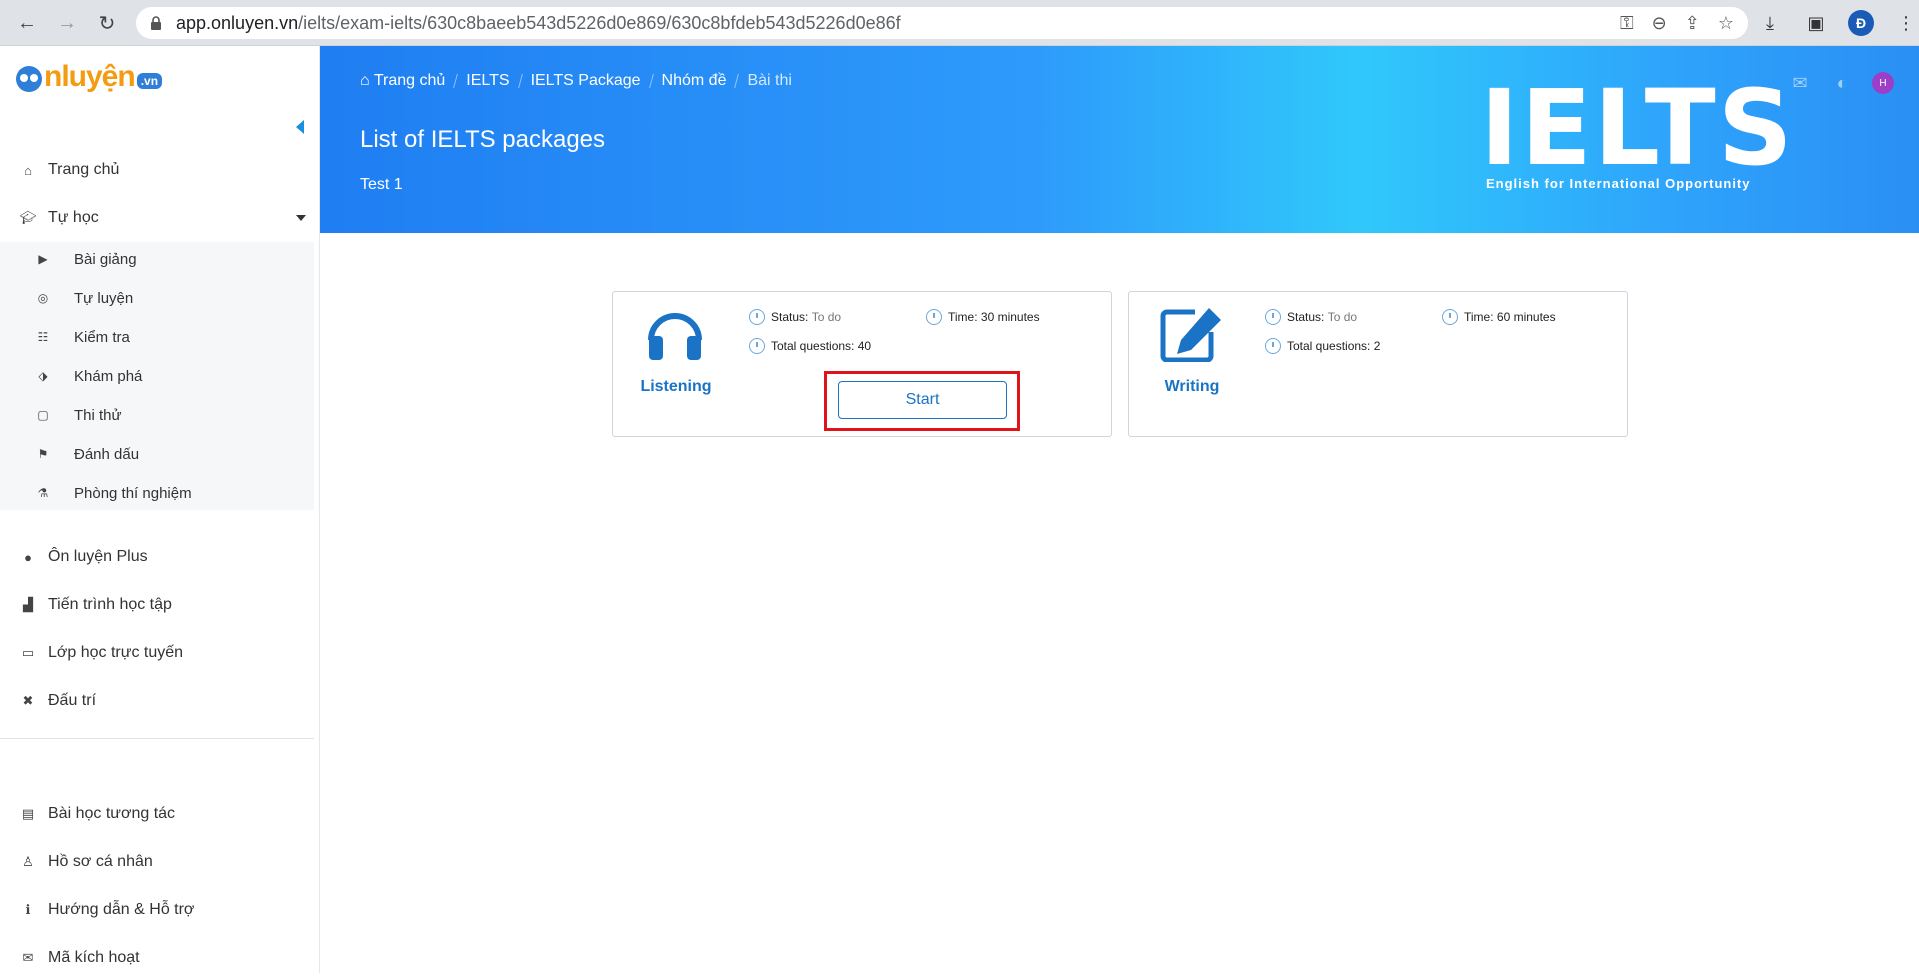 This screenshot has width=1919, height=978. What do you see at coordinates (1627, 23) in the screenshot?
I see `key-icon: ⚿` at bounding box center [1627, 23].